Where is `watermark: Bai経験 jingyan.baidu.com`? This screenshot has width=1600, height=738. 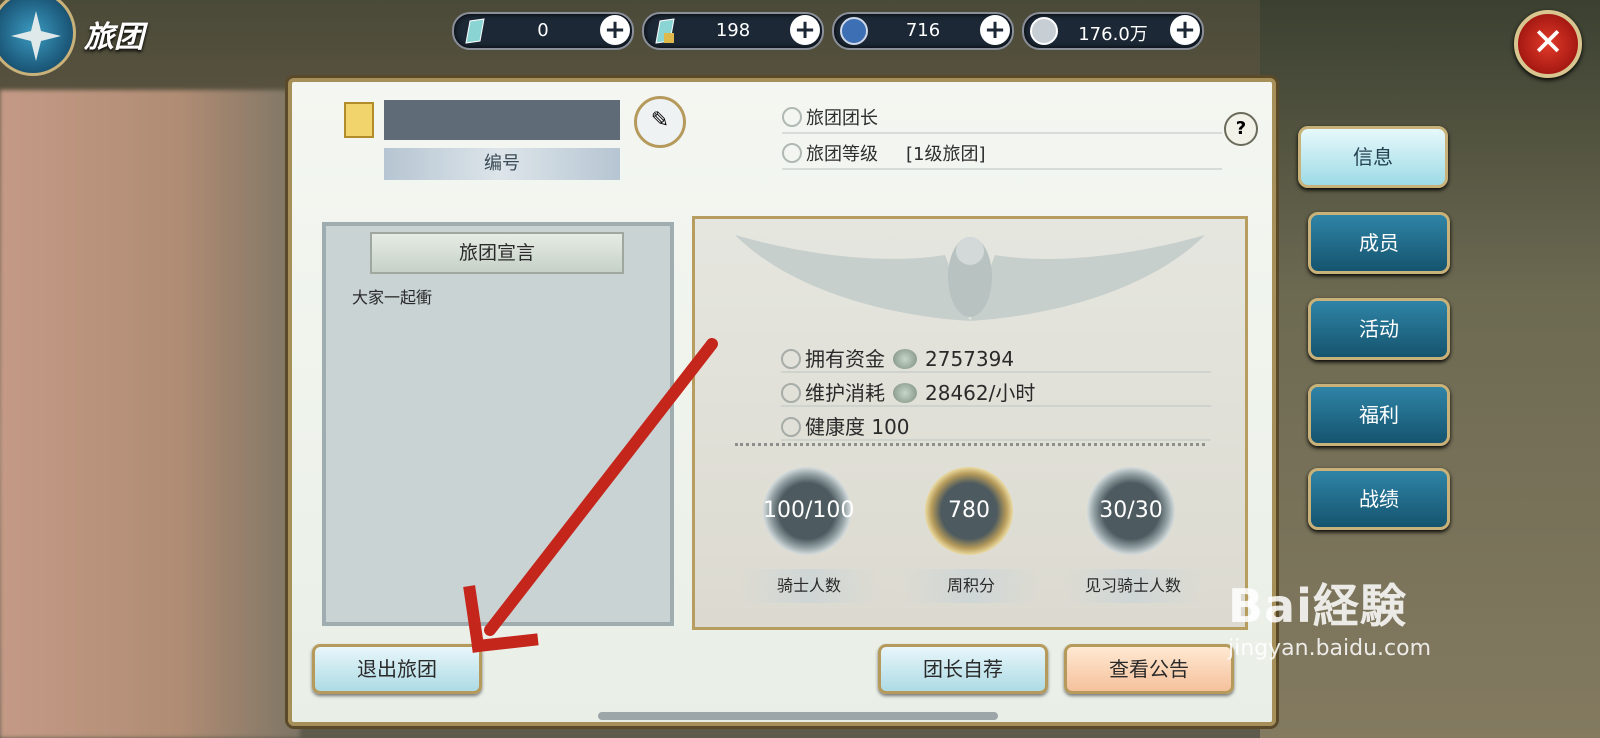
watermark: Bai経験 jingyan.baidu.com is located at coordinates (1329, 615).